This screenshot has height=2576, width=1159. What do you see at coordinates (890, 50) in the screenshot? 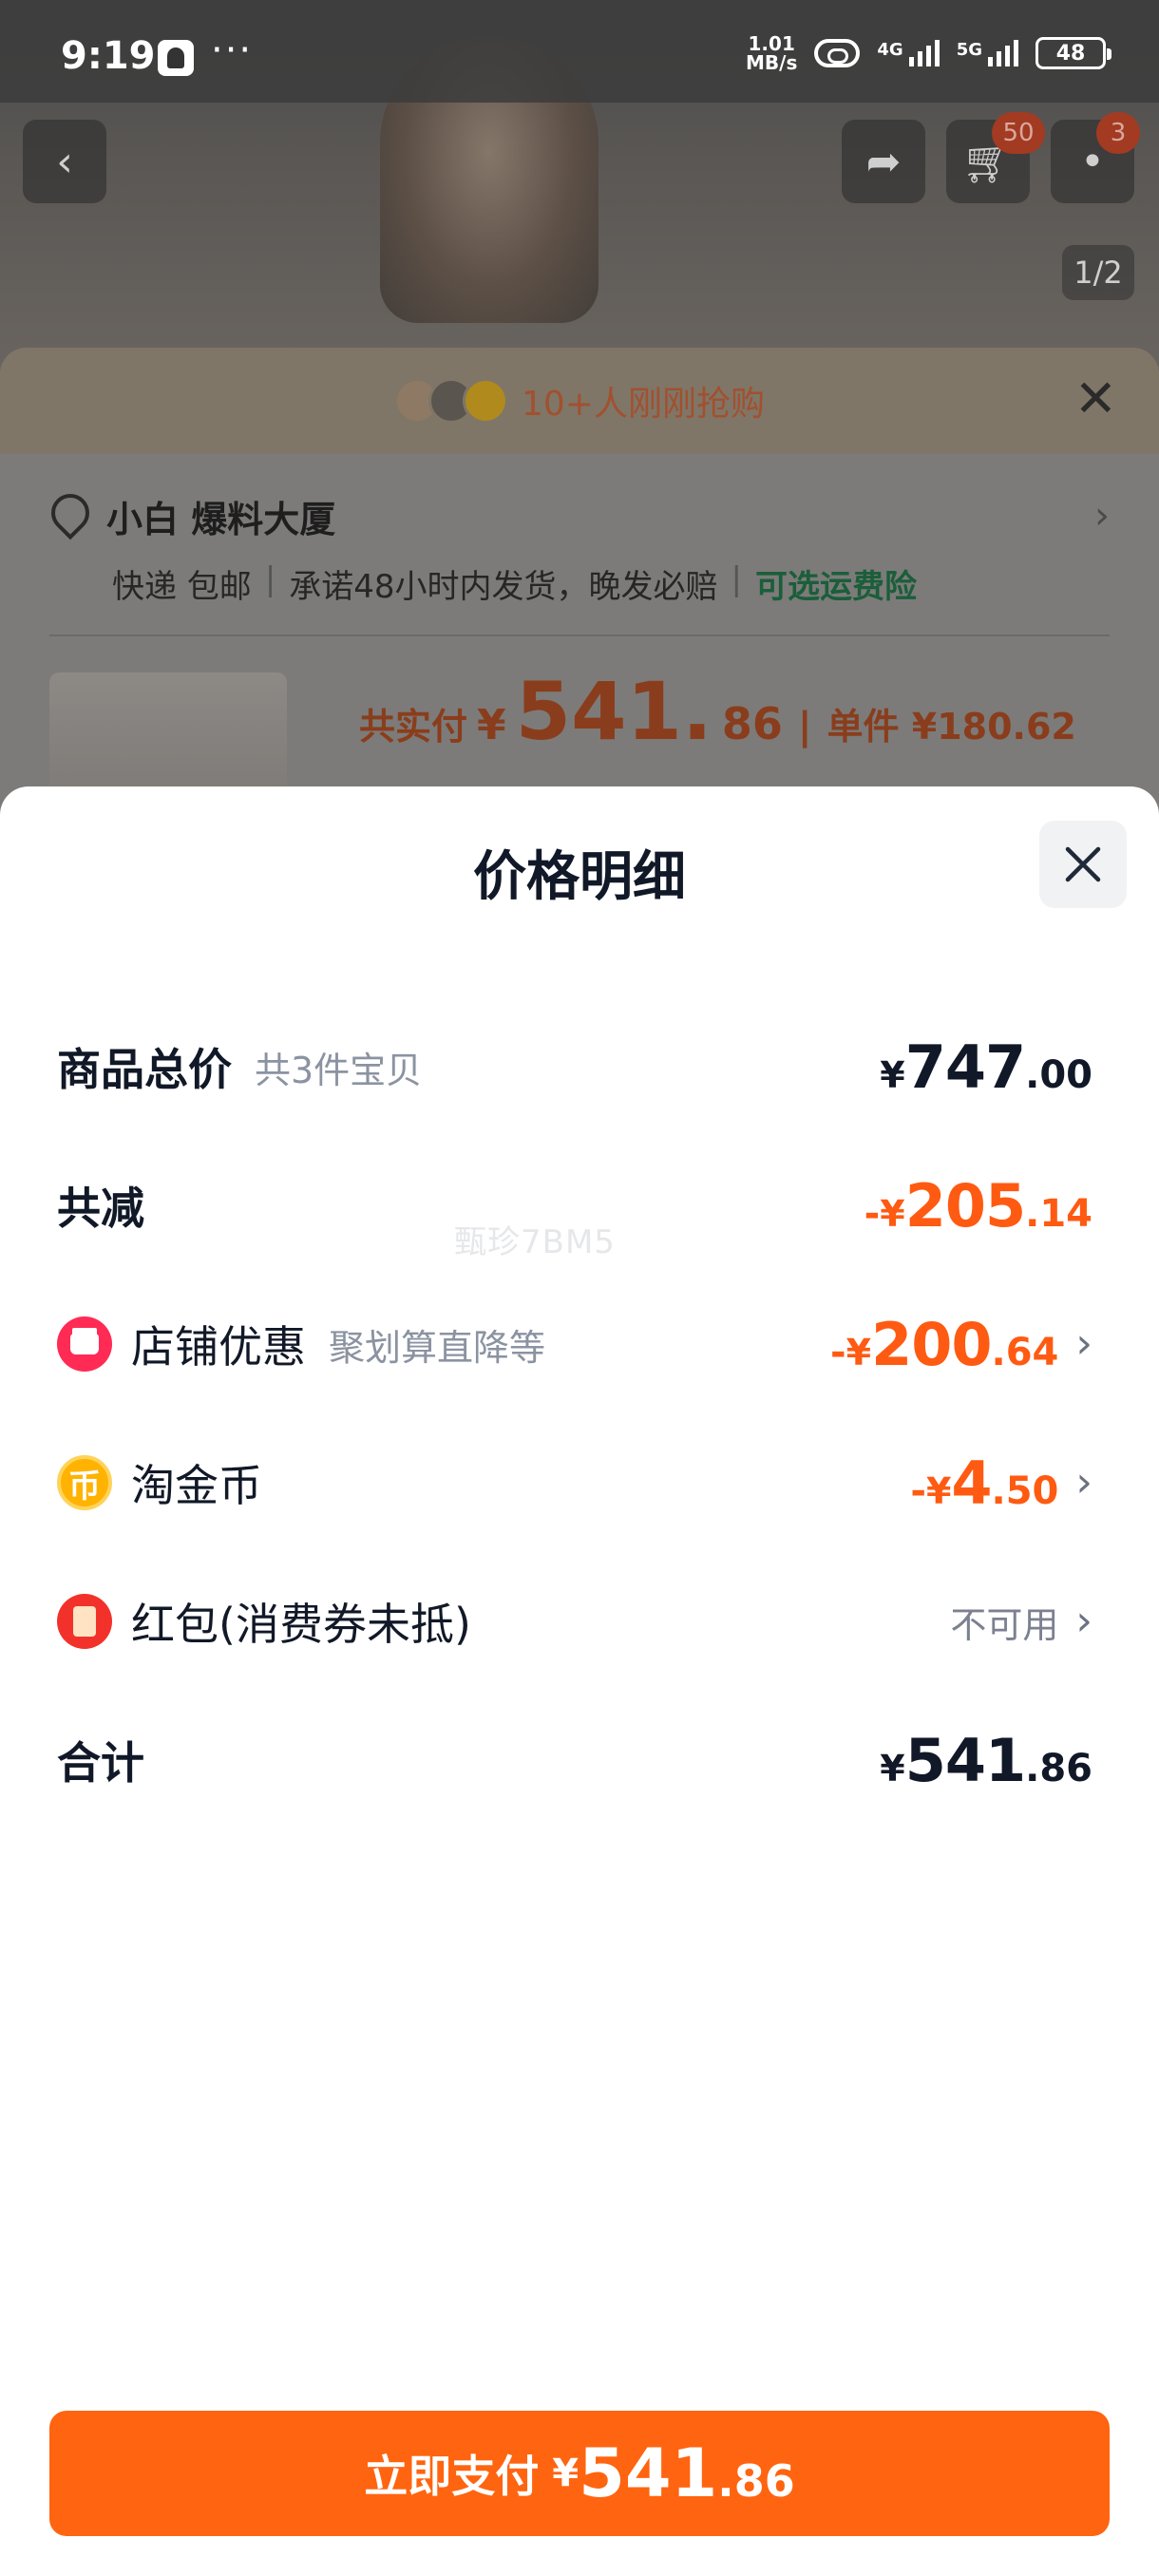
I see `signal-4g-label: 4G` at bounding box center [890, 50].